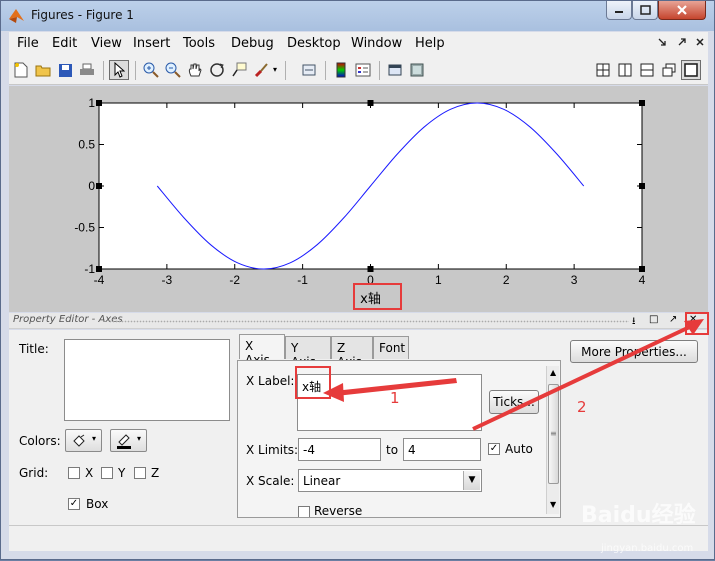 The image size is (715, 561). I want to click on arrow-1-head, so click(333, 392).